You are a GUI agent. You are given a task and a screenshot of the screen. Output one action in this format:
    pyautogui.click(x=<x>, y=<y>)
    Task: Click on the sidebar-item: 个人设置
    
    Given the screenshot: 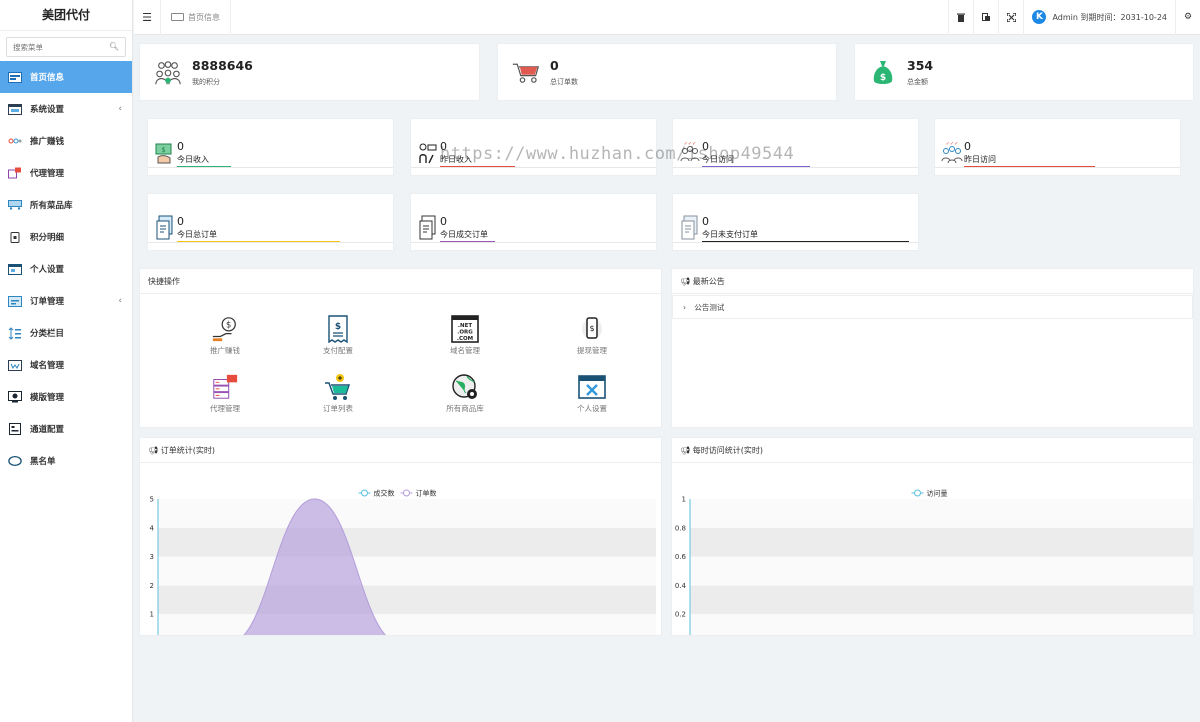 What is the action you would take?
    pyautogui.click(x=66, y=269)
    